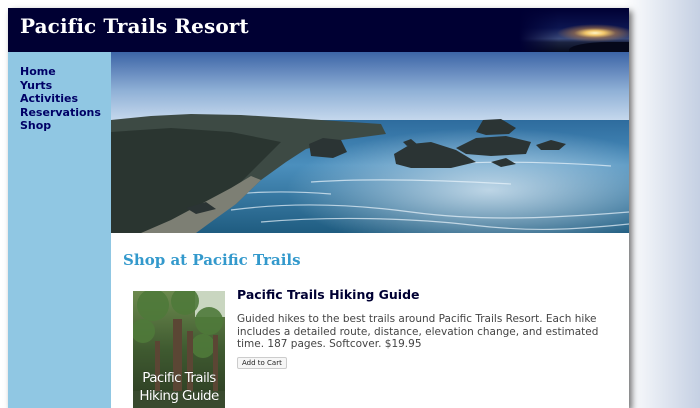 The height and width of the screenshot is (408, 700). Describe the element at coordinates (179, 349) in the screenshot. I see `product-cover-image: Pacific Trails Hiking Guide` at that location.